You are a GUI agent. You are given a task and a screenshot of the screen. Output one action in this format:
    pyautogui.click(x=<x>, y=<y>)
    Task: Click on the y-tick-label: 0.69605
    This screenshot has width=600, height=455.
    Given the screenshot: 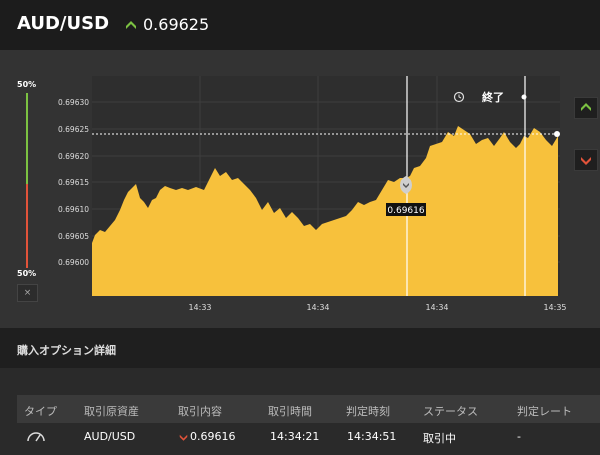 What is the action you would take?
    pyautogui.click(x=73, y=236)
    